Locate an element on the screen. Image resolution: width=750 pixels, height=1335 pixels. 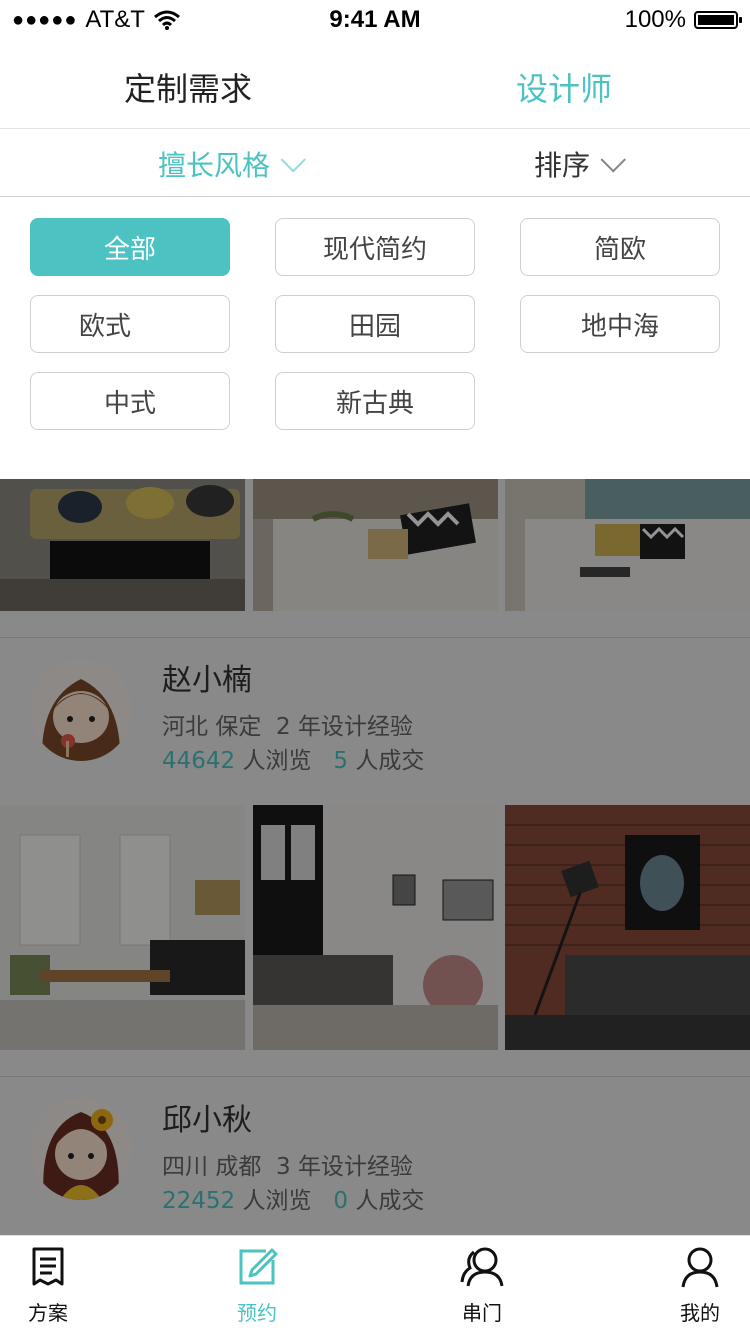
views-count: 22452 is located at coordinates (199, 1201).